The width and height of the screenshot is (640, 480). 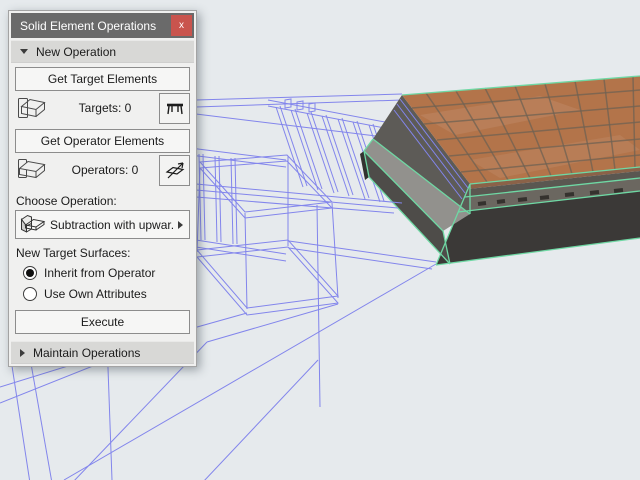 I want to click on chevron-down-icon, so click(x=24, y=51).